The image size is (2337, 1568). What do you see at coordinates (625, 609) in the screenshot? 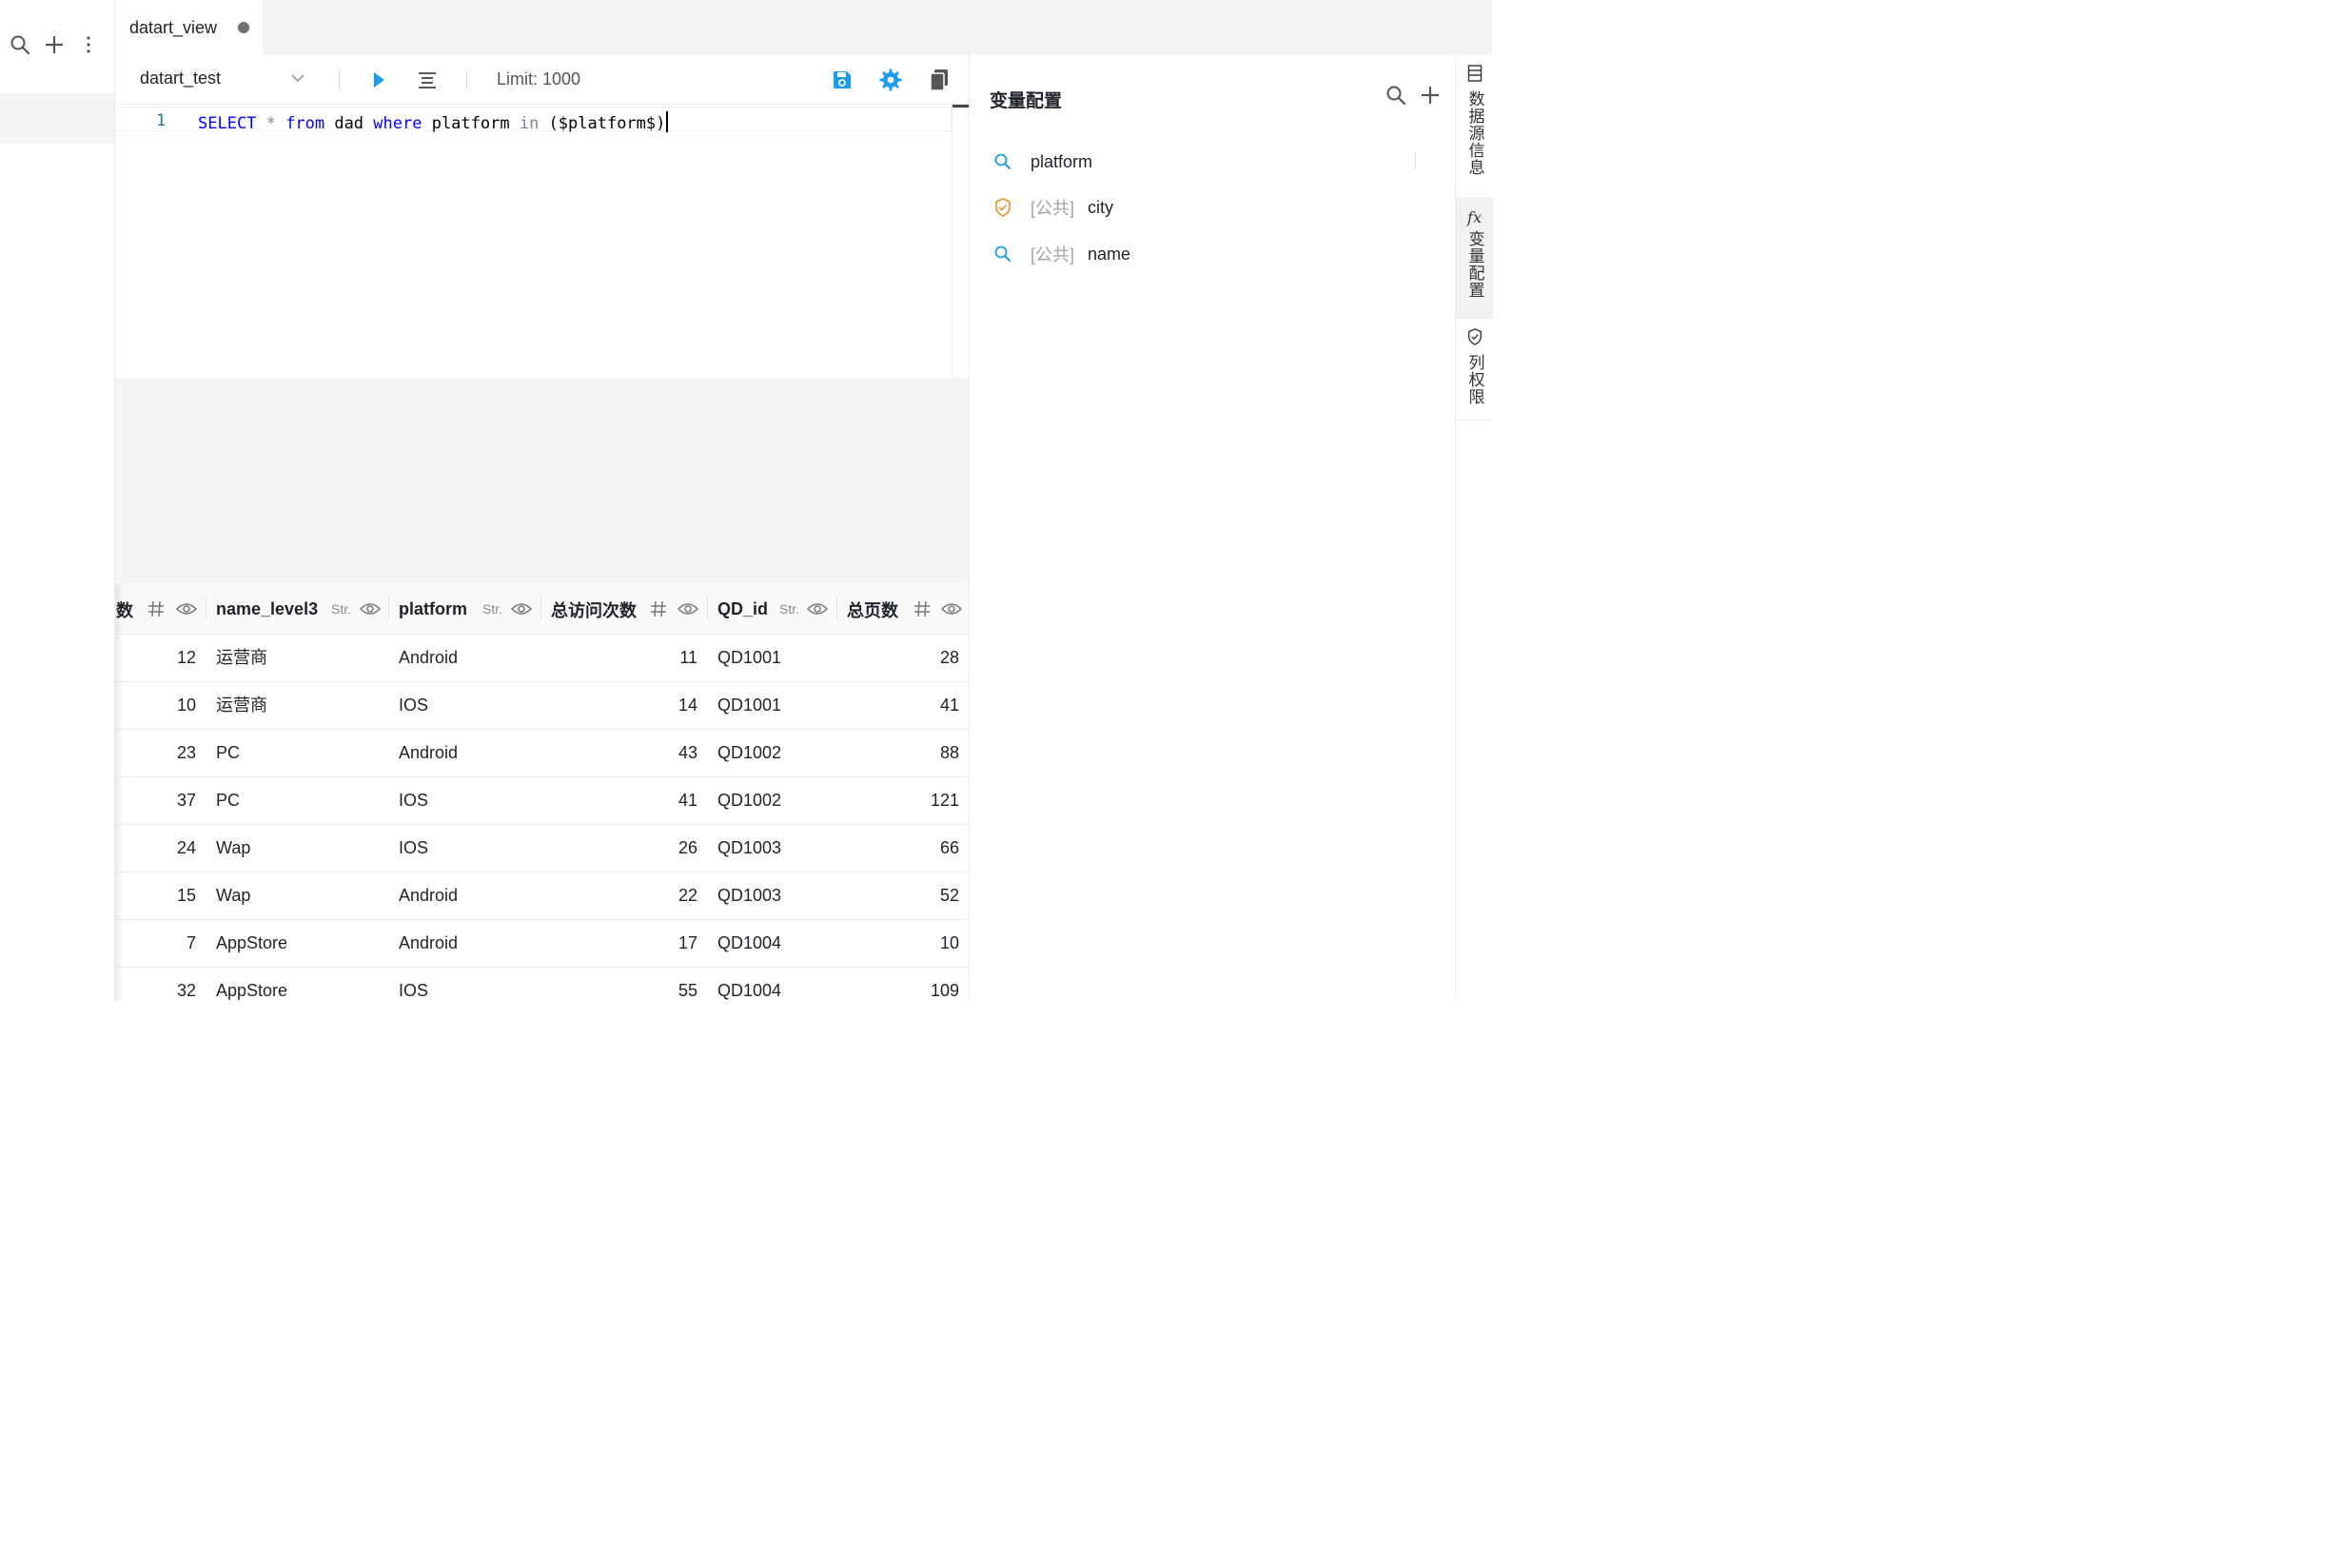
I see `column-header: 总访问次数` at bounding box center [625, 609].